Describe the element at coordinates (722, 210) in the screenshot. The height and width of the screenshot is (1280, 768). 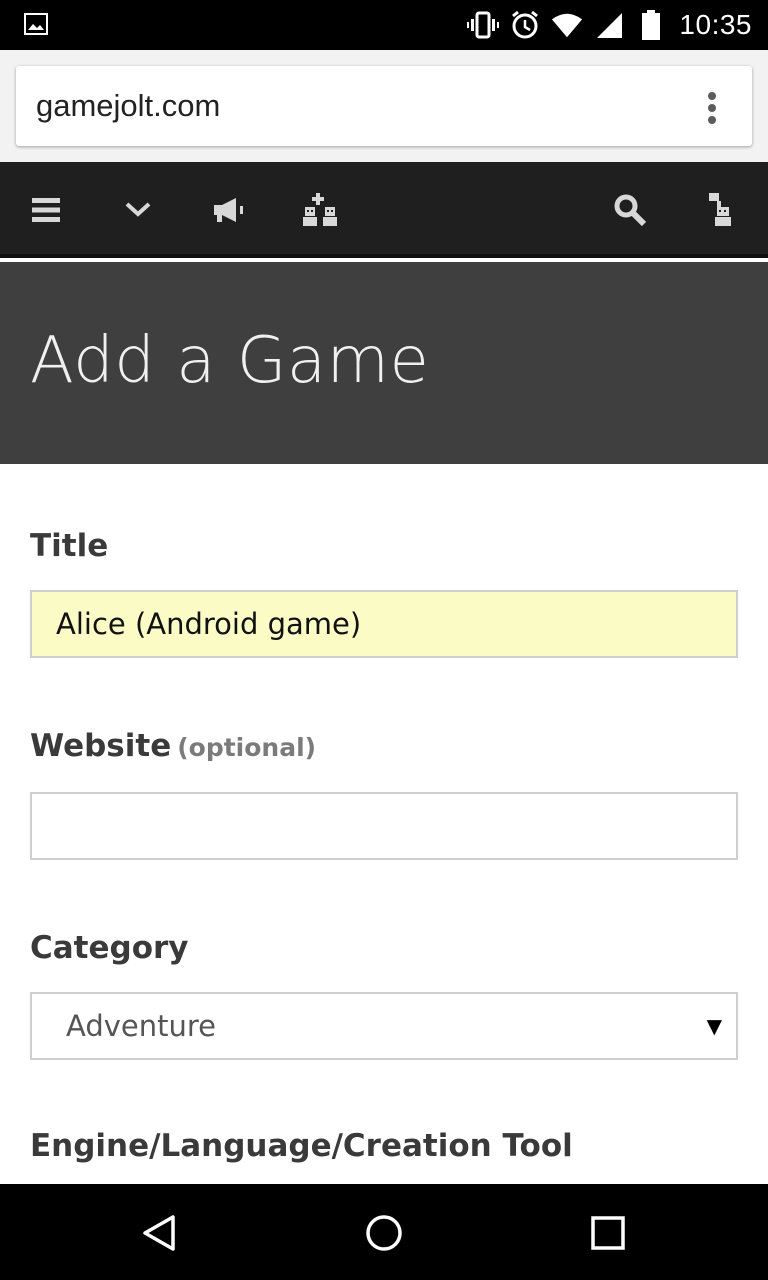
I see `user-icon` at that location.